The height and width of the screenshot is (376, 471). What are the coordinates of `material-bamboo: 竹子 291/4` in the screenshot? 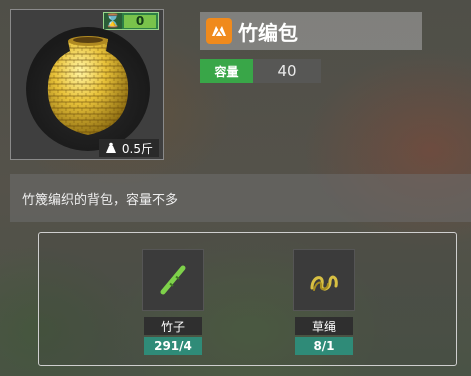 It's located at (173, 302).